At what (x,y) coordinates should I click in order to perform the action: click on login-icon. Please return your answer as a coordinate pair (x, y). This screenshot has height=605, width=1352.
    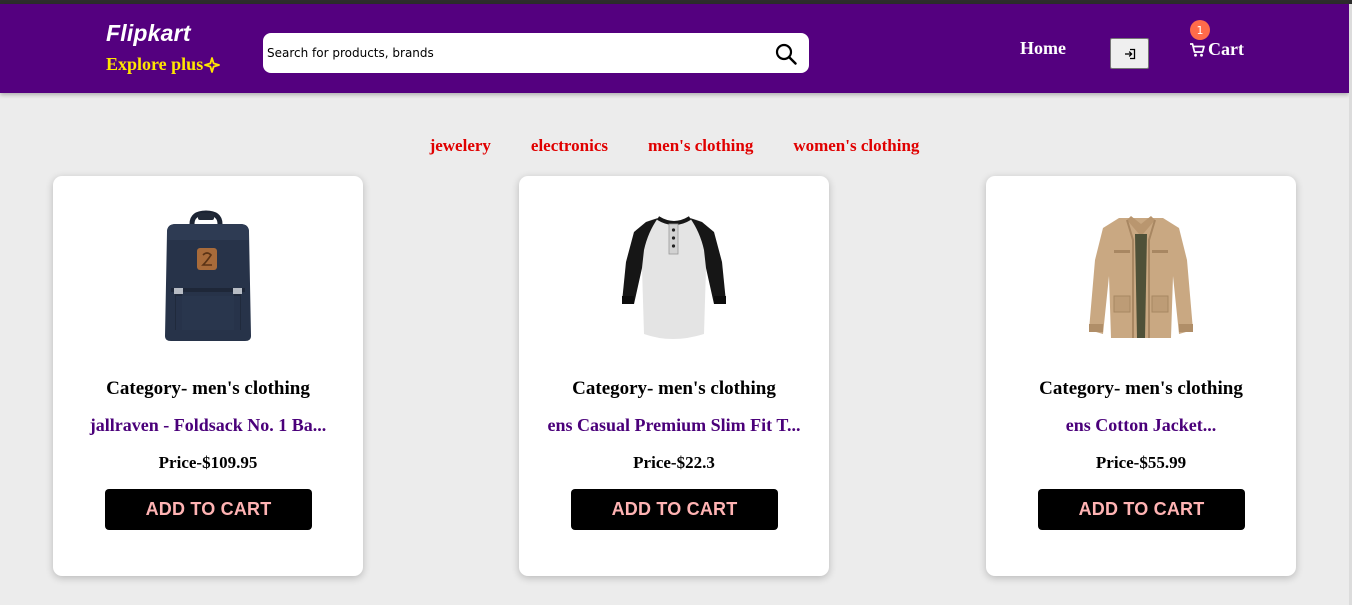
    Looking at the image, I should click on (1129, 53).